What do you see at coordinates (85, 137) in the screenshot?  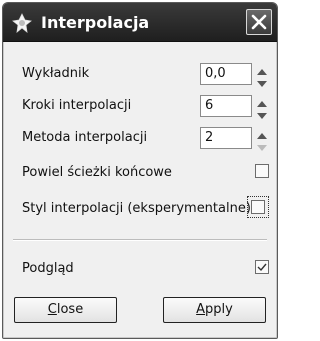 I see `method-label: Metoda interpolacji` at bounding box center [85, 137].